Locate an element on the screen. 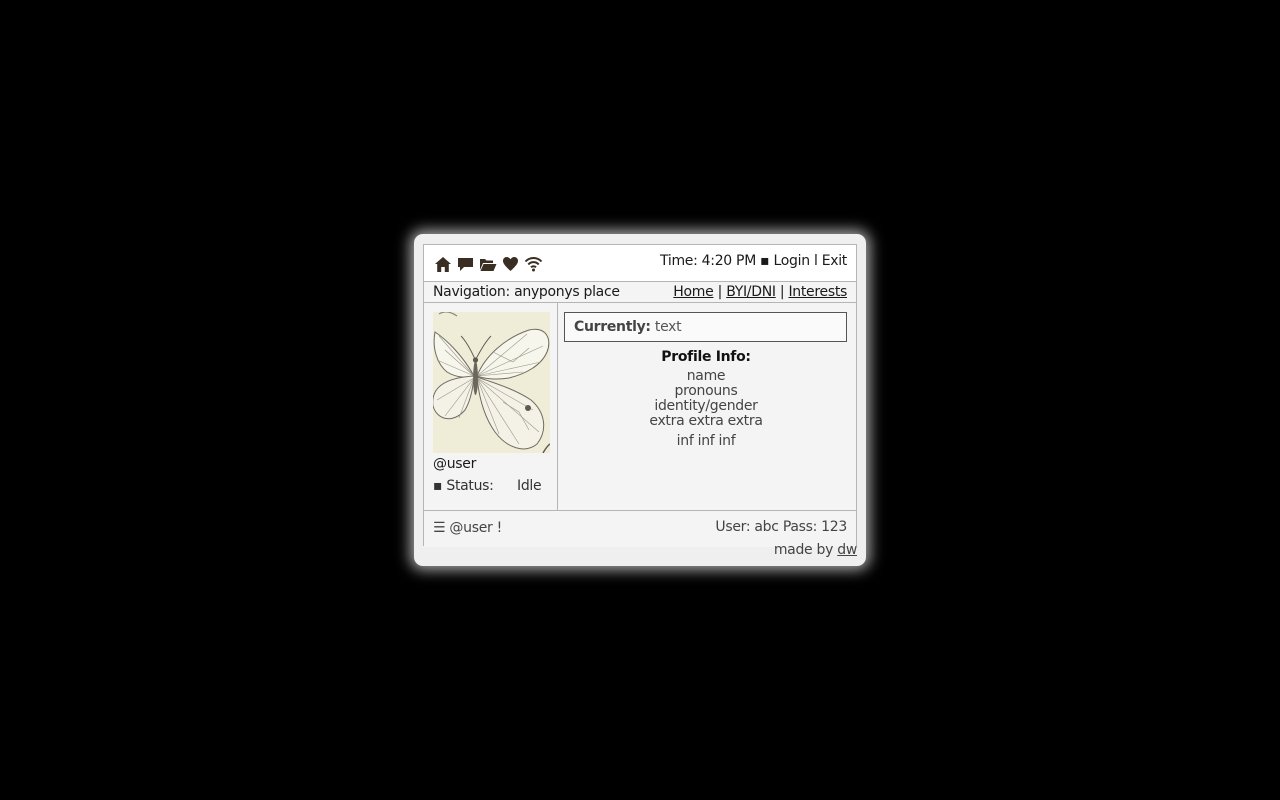 The width and height of the screenshot is (1280, 800). credit-link: dw is located at coordinates (847, 550).